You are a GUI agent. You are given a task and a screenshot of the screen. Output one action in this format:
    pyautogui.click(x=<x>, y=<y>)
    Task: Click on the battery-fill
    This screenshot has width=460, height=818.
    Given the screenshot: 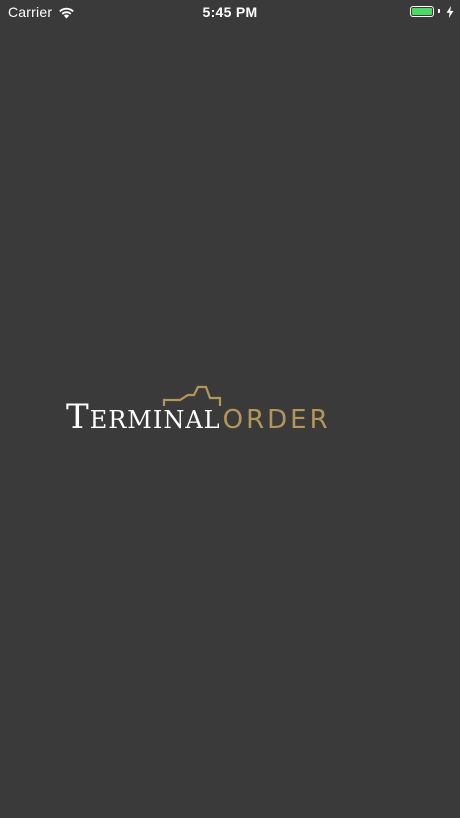 What is the action you would take?
    pyautogui.click(x=422, y=11)
    